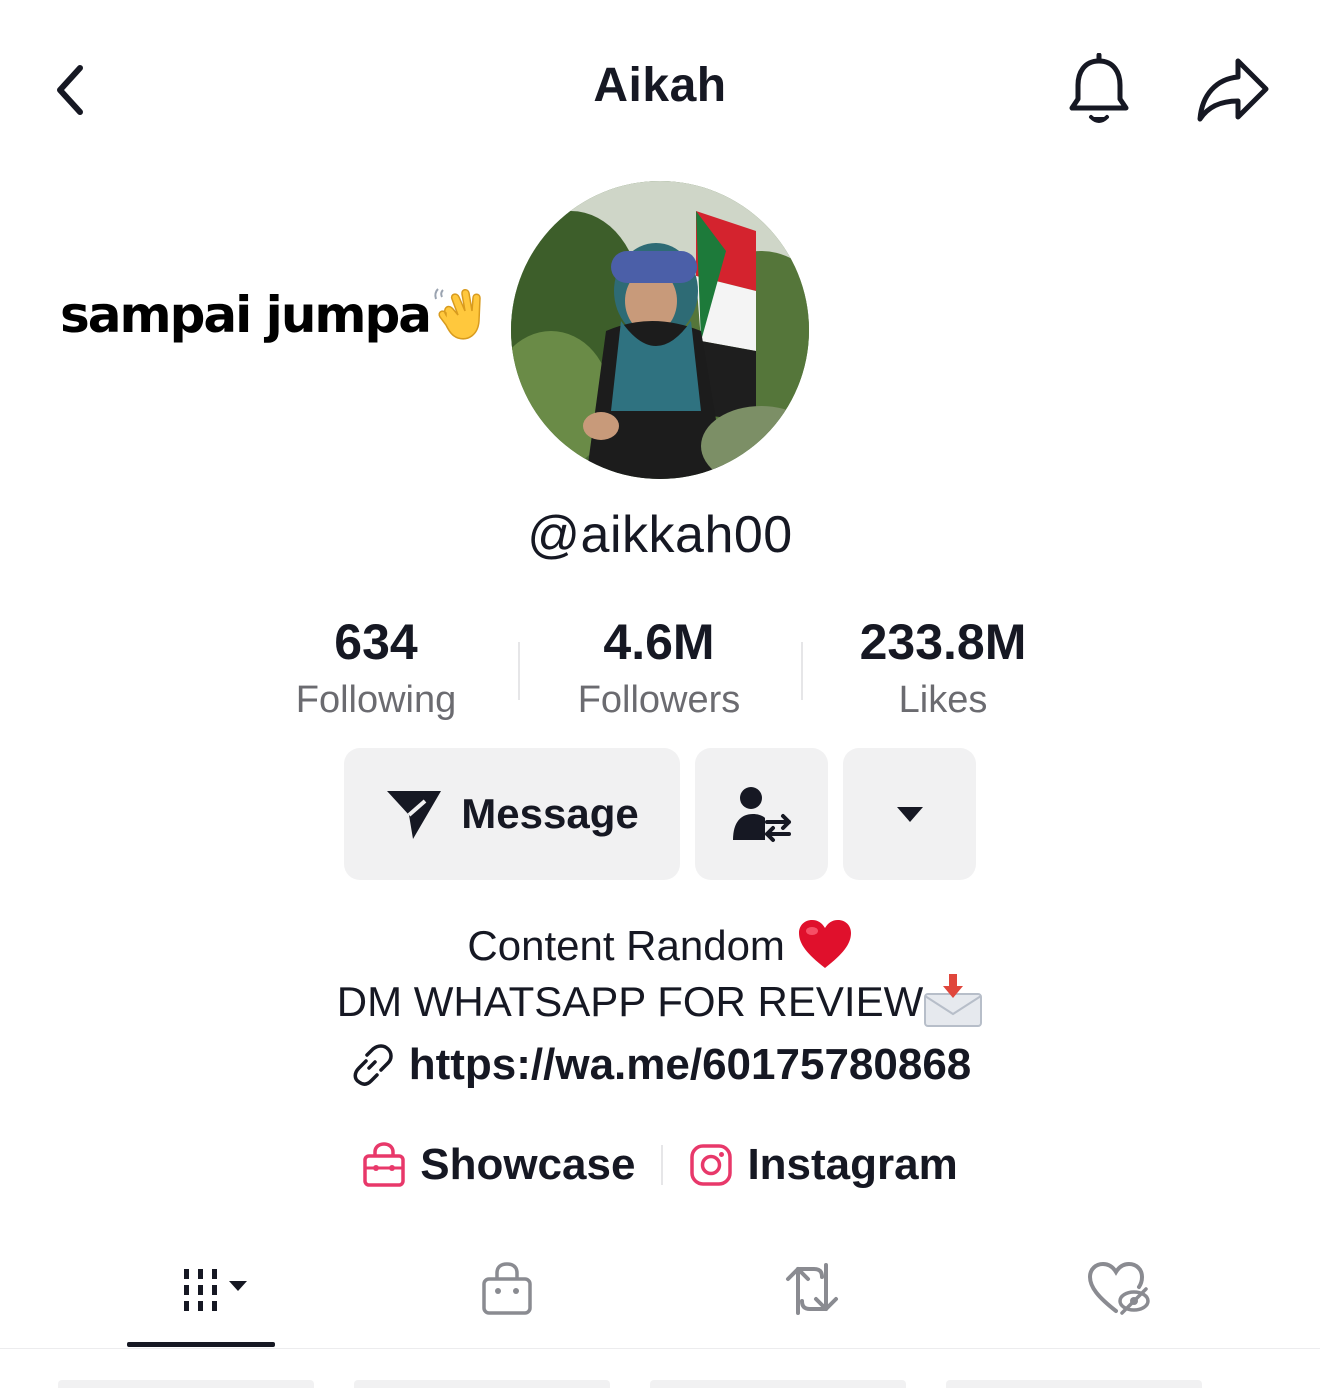  I want to click on bio-line-2: DM WHATSAPP FOR REVIEW, so click(660, 1005).